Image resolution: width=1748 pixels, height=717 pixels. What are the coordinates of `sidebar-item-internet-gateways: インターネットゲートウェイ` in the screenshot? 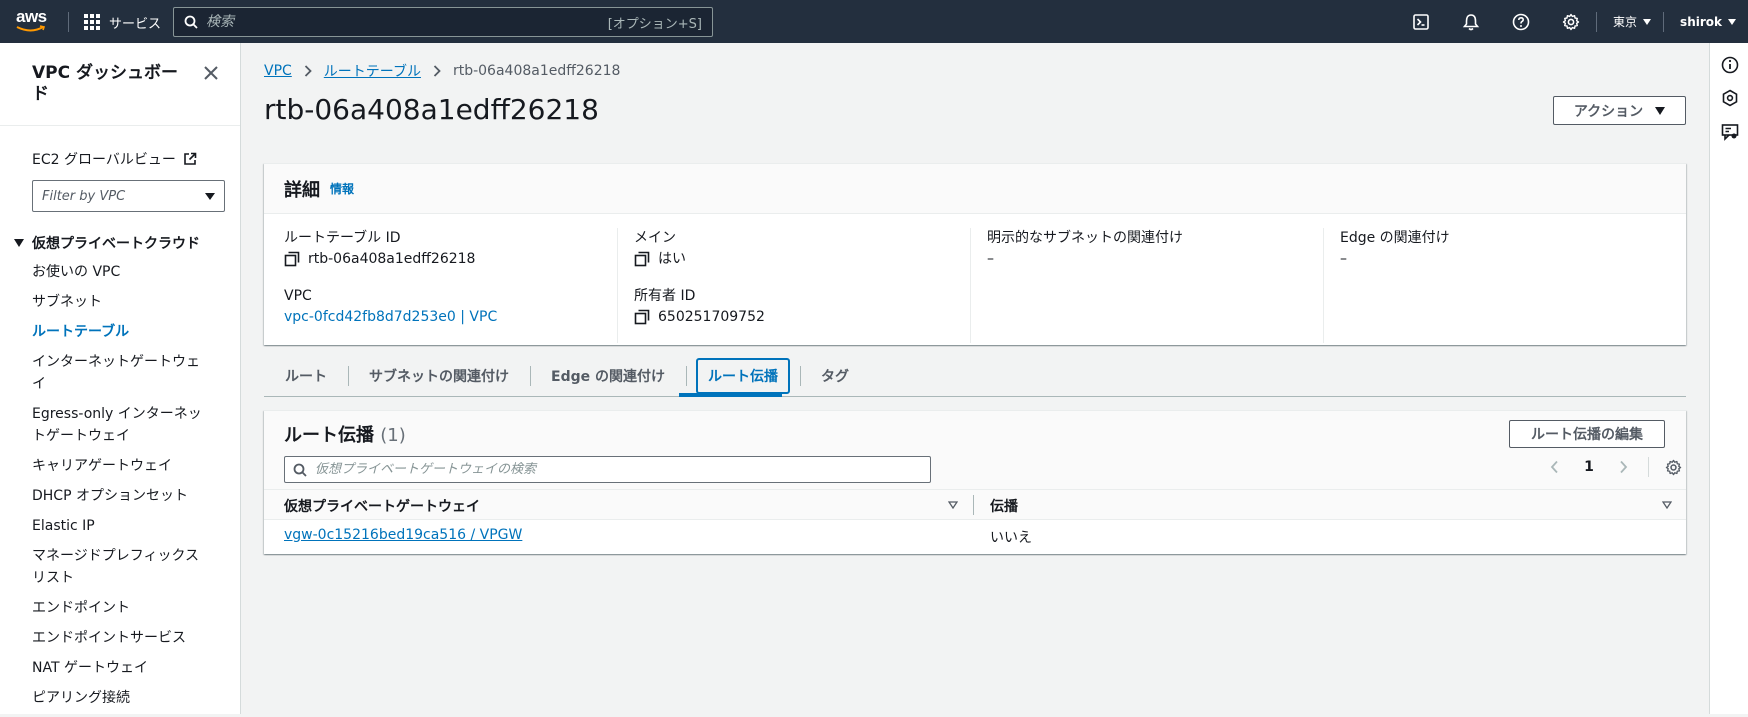 It's located at (122, 373).